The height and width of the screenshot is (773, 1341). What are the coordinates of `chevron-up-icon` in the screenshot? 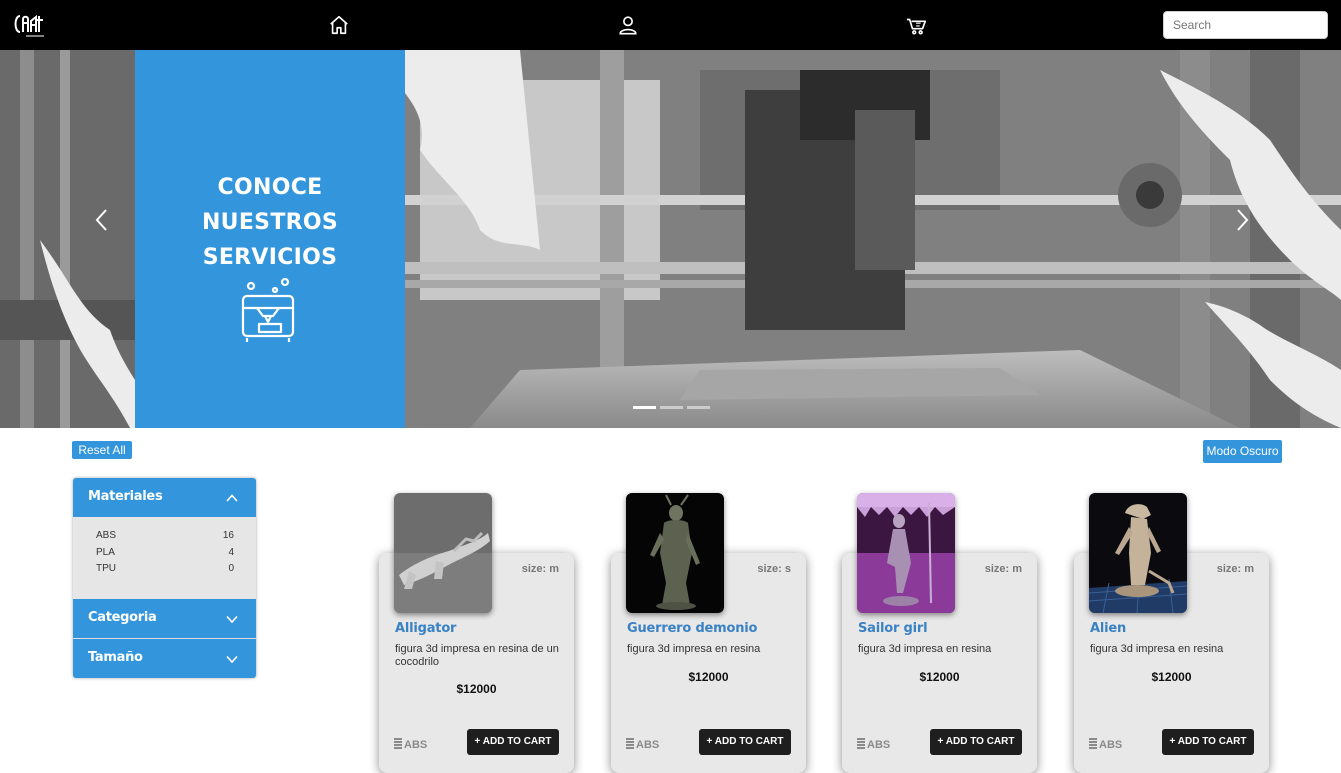 It's located at (232, 498).